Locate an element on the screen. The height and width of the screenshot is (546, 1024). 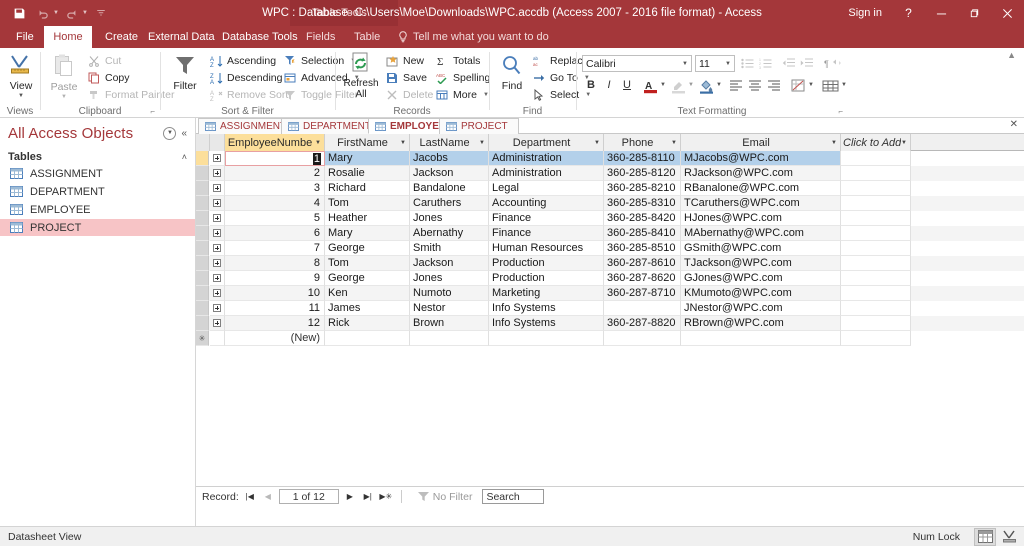
cell-email: GSmith@WPC.com is located at coordinates (761, 248).